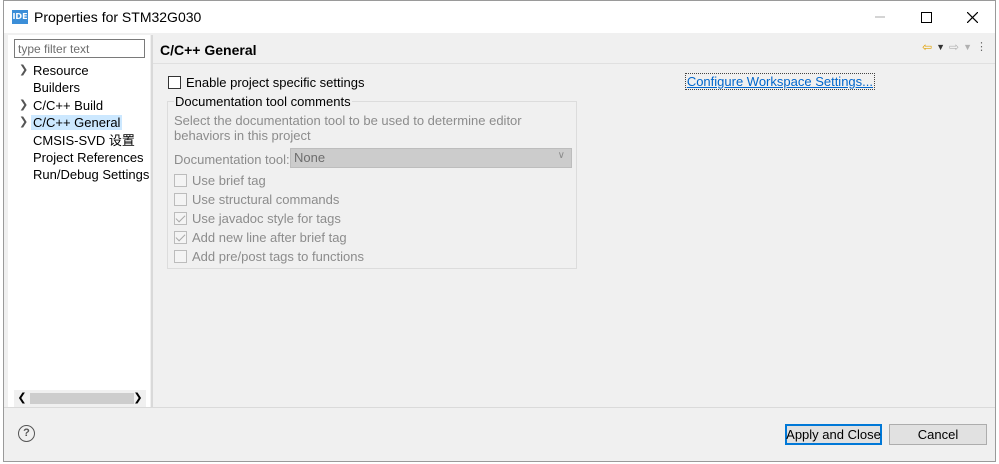 The width and height of the screenshot is (999, 464). I want to click on minimize-button, so click(880, 17).